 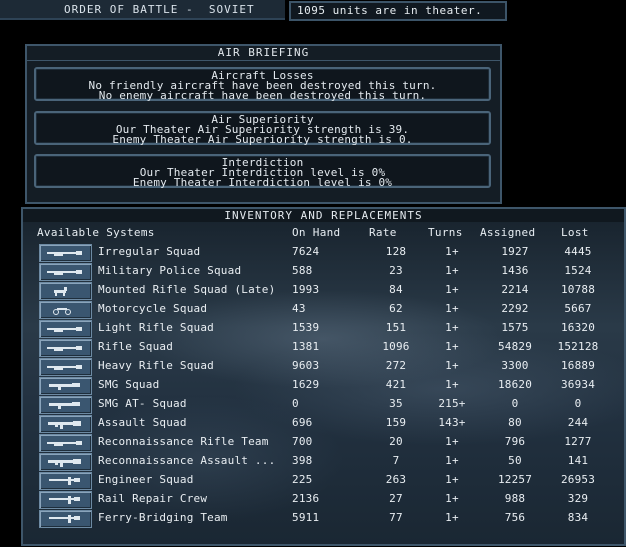 I want to click on on-hand-value: 0, so click(x=295, y=403).